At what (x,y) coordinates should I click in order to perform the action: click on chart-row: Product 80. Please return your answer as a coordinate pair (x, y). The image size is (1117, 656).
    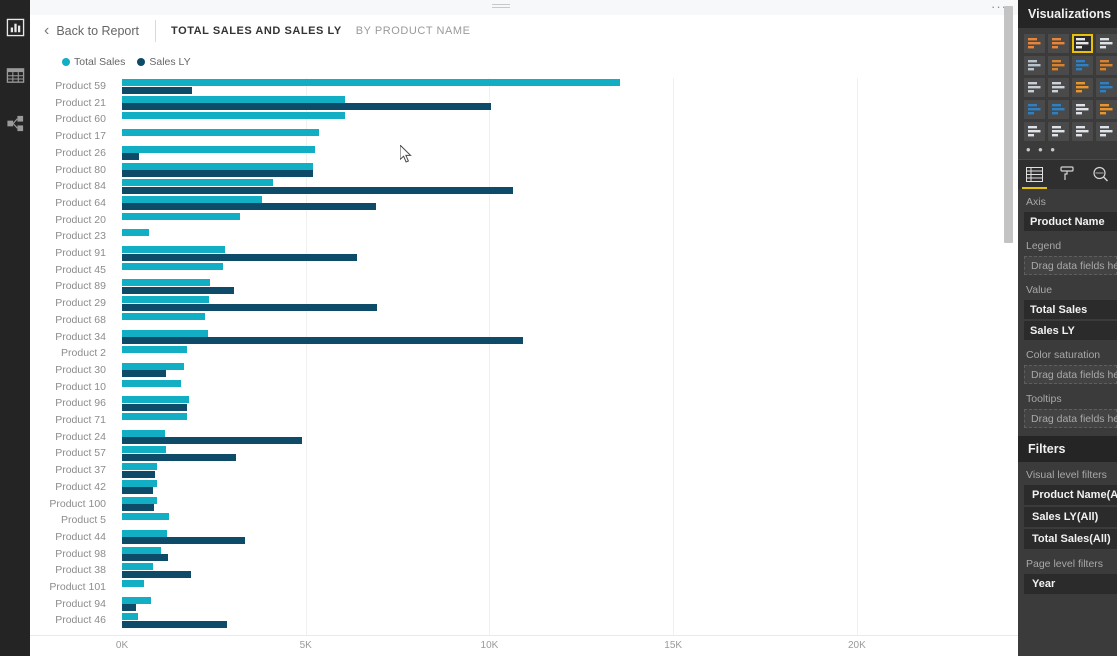
    Looking at the image, I should click on (483, 170).